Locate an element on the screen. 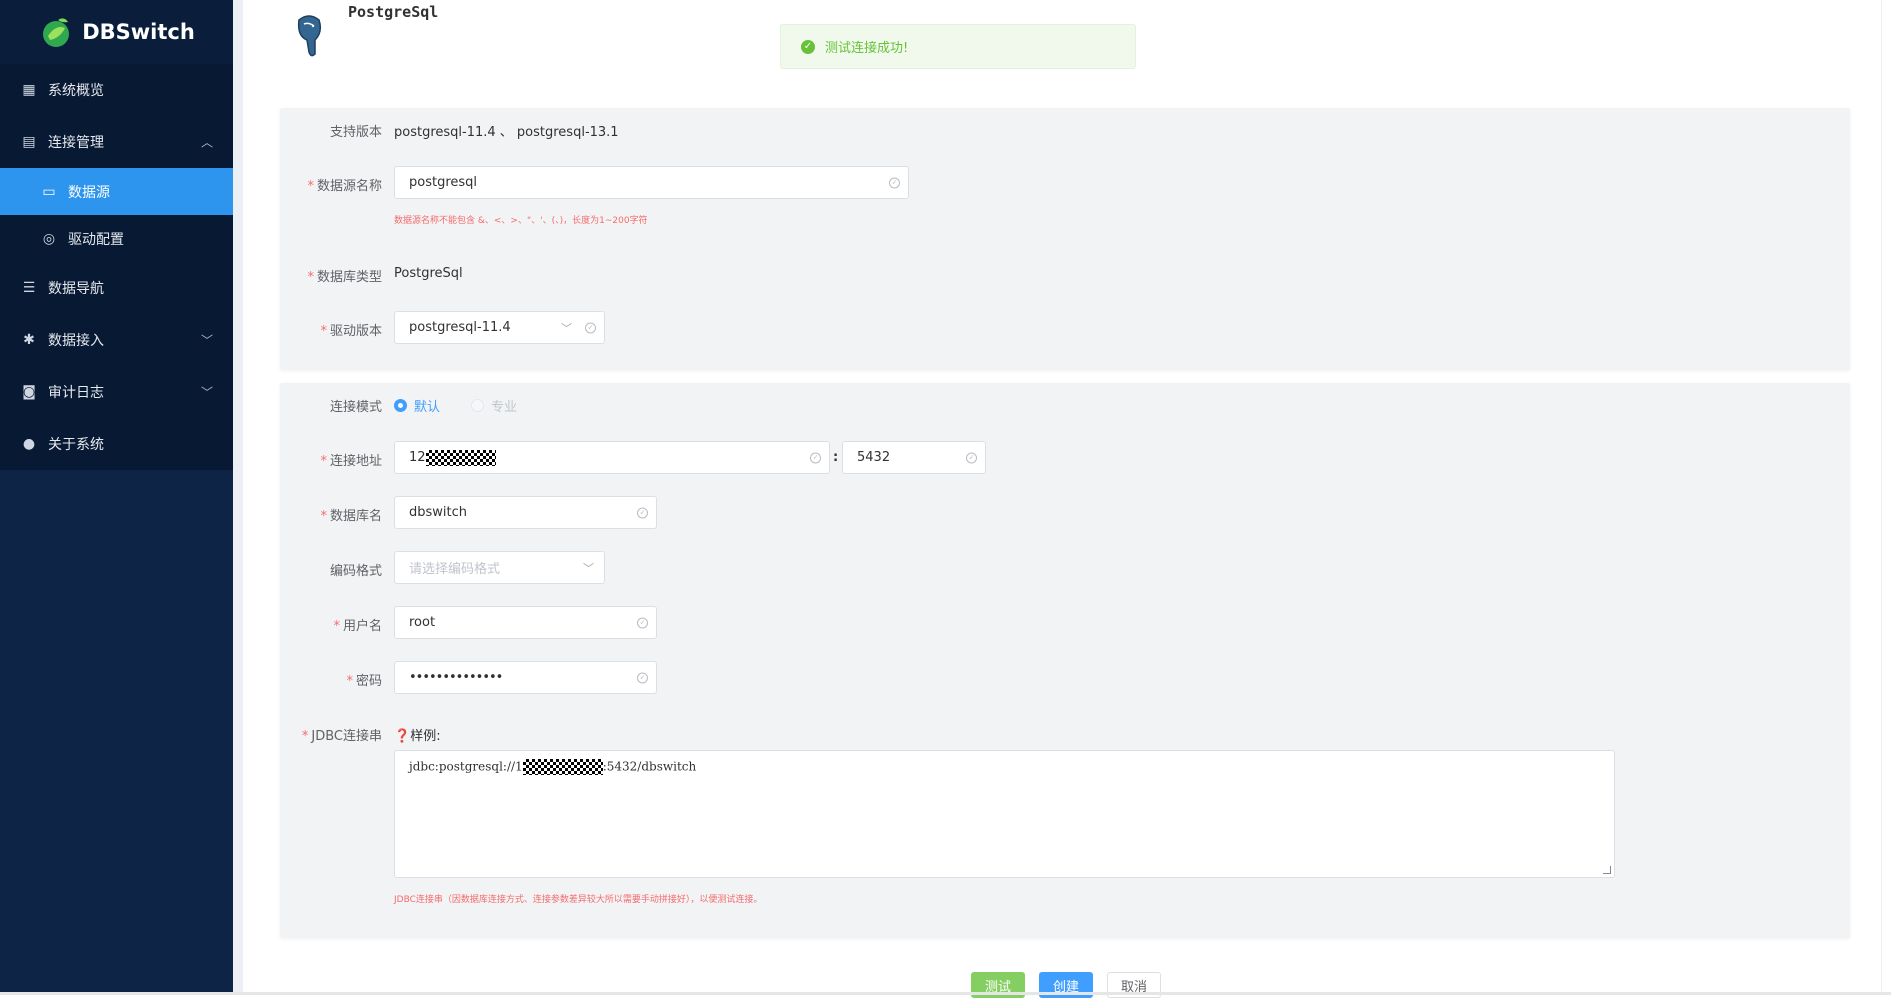 This screenshot has height=998, width=1891. password-label: * 密码 is located at coordinates (364, 681).